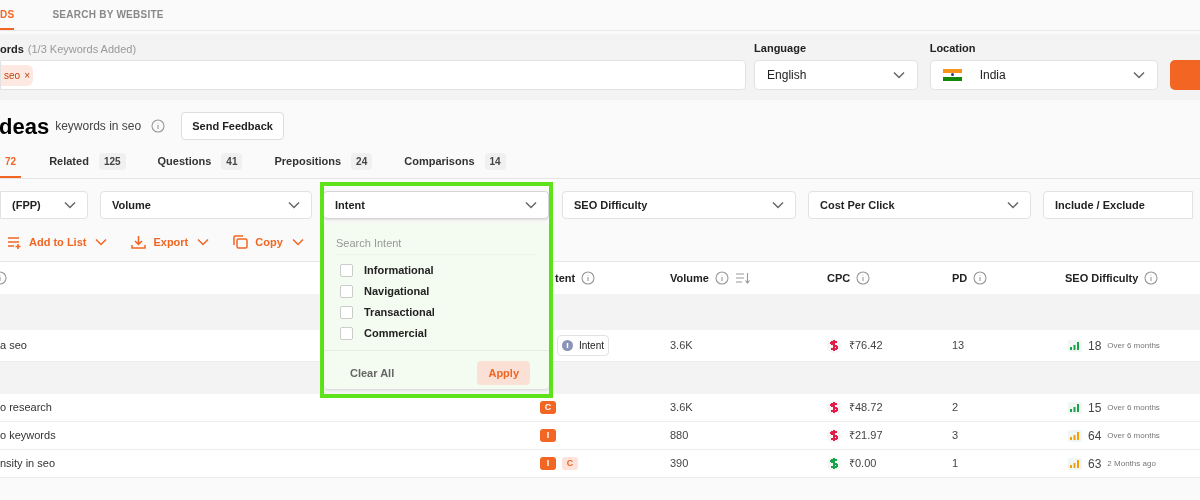 This screenshot has width=1200, height=500. Describe the element at coordinates (567, 345) in the screenshot. I see `intent-icon` at that location.